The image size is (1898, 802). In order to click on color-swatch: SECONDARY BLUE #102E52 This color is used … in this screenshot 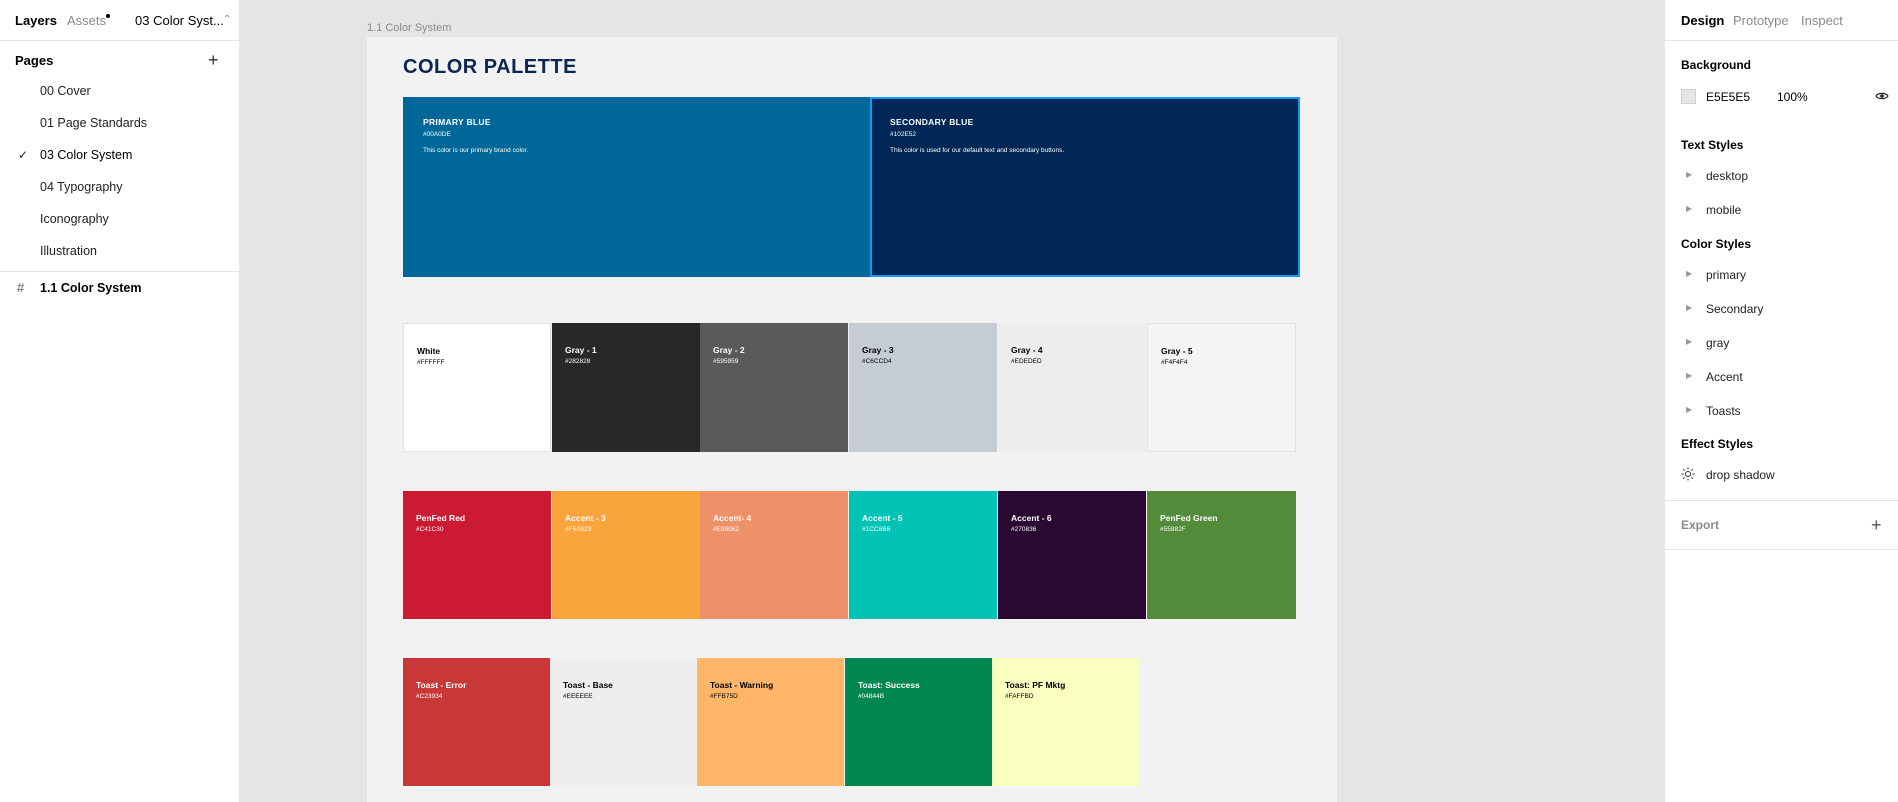, I will do `click(1085, 187)`.